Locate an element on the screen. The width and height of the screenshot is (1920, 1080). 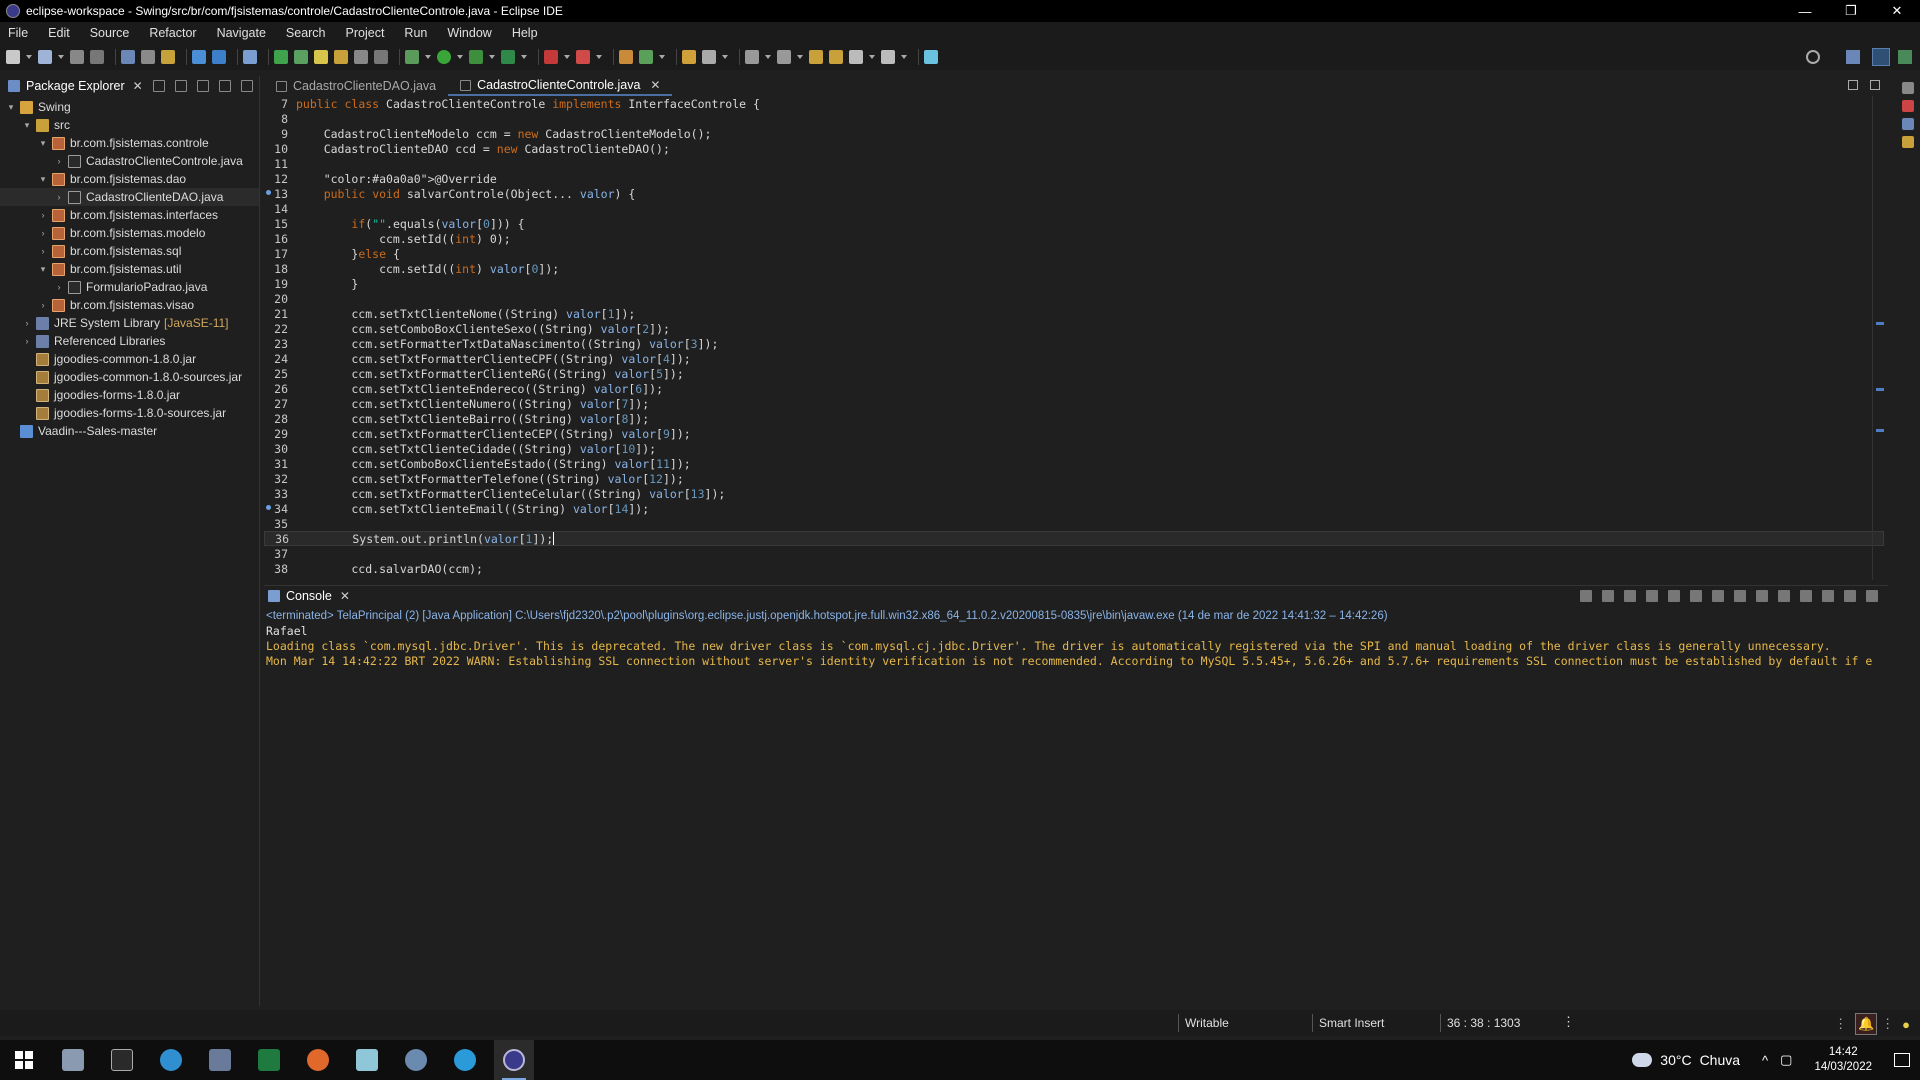
maximize-icon is located at coordinates (1875, 85).